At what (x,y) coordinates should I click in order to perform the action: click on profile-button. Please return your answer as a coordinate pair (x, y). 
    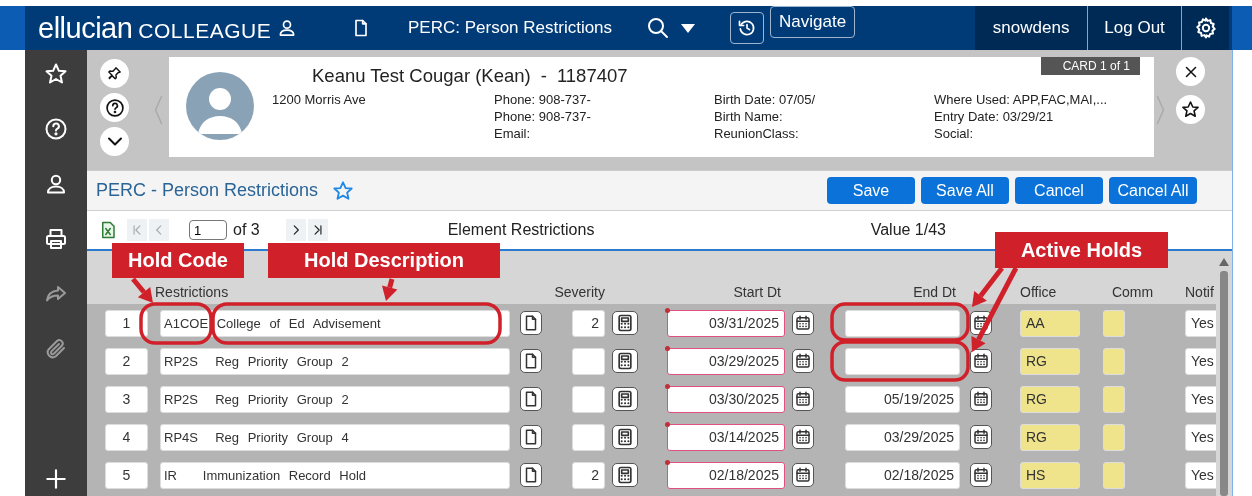
    Looking at the image, I should click on (56, 184).